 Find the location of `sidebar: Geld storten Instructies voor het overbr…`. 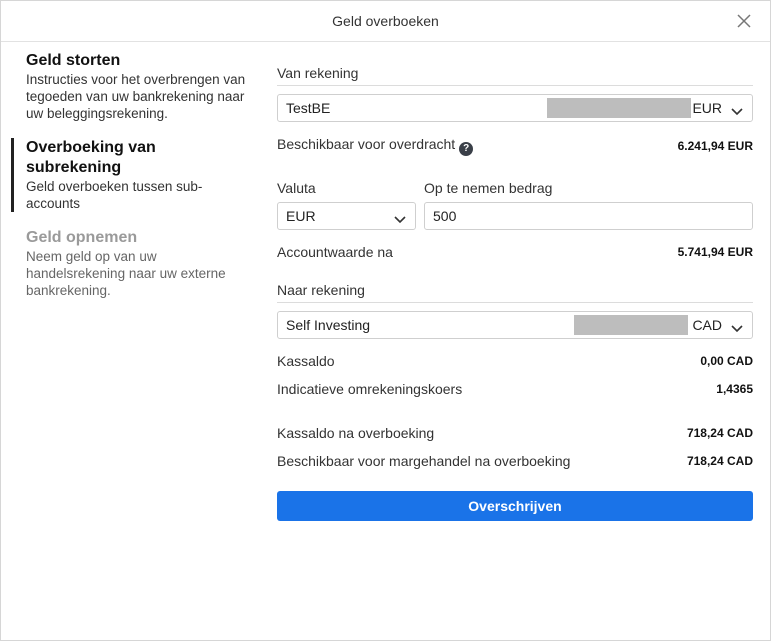

sidebar: Geld storten Instructies voor het overbr… is located at coordinates (131, 183).